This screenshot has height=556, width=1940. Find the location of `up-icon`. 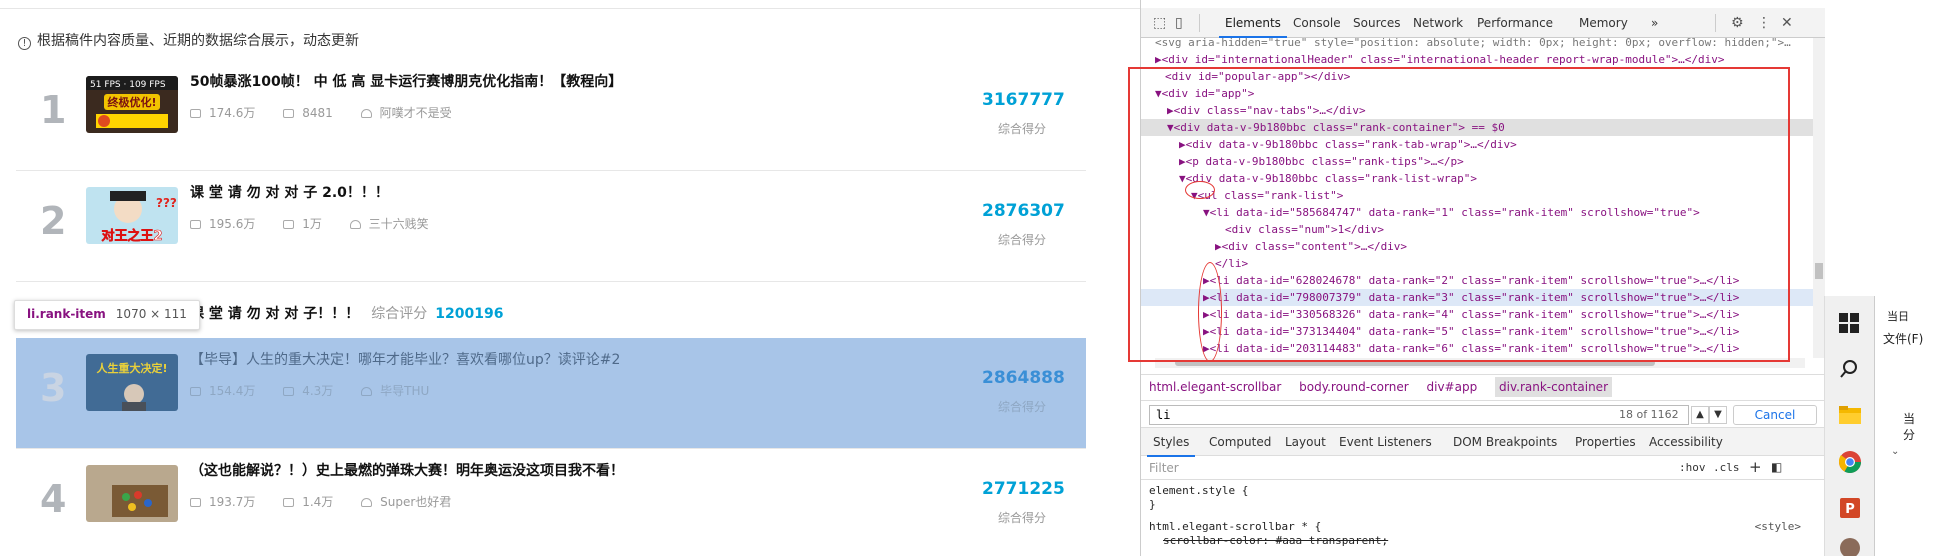

up-icon is located at coordinates (367, 502).